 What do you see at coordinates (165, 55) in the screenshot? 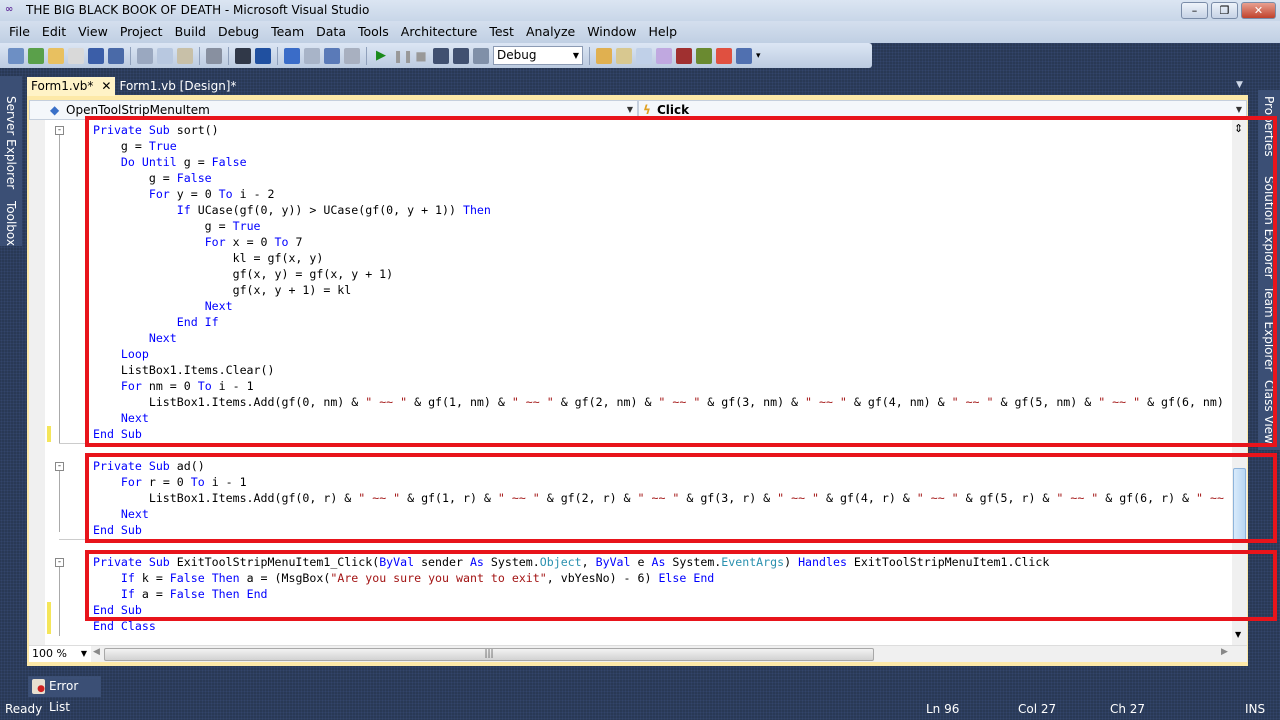
I see `copy-icon` at bounding box center [165, 55].